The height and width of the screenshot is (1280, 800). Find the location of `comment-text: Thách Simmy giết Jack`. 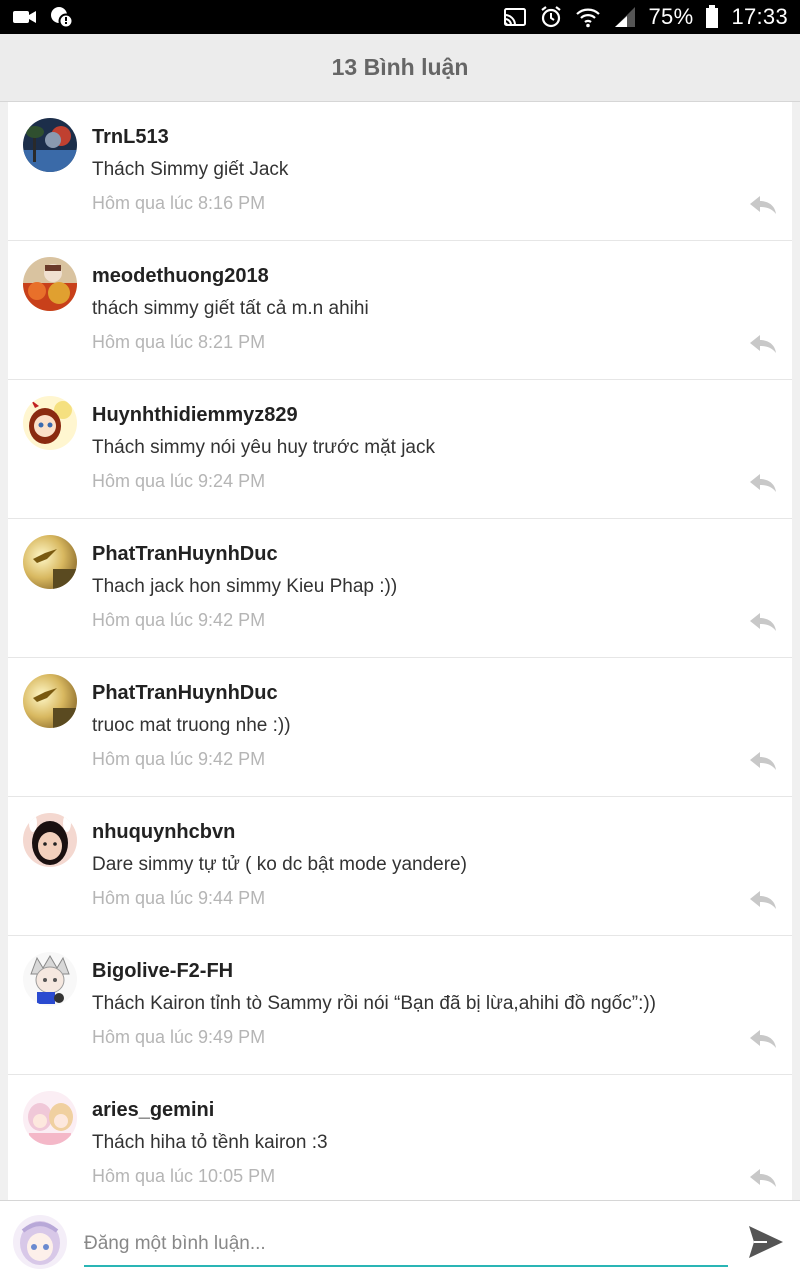

comment-text: Thách Simmy giết Jack is located at coordinates (190, 169).